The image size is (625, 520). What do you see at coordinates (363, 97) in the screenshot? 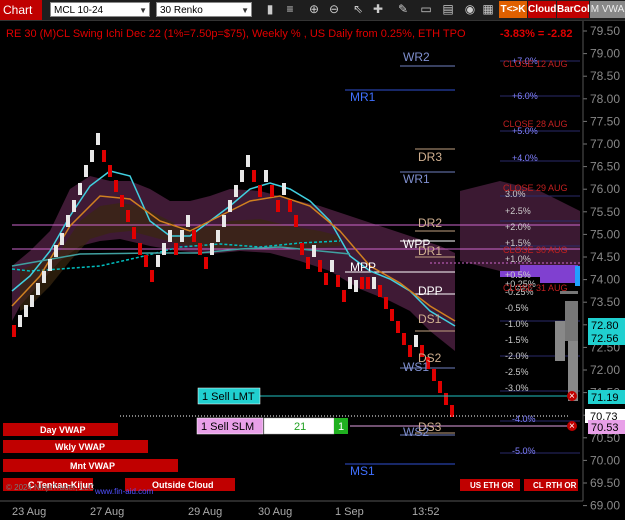
I see `pivot-label: MR1` at bounding box center [363, 97].